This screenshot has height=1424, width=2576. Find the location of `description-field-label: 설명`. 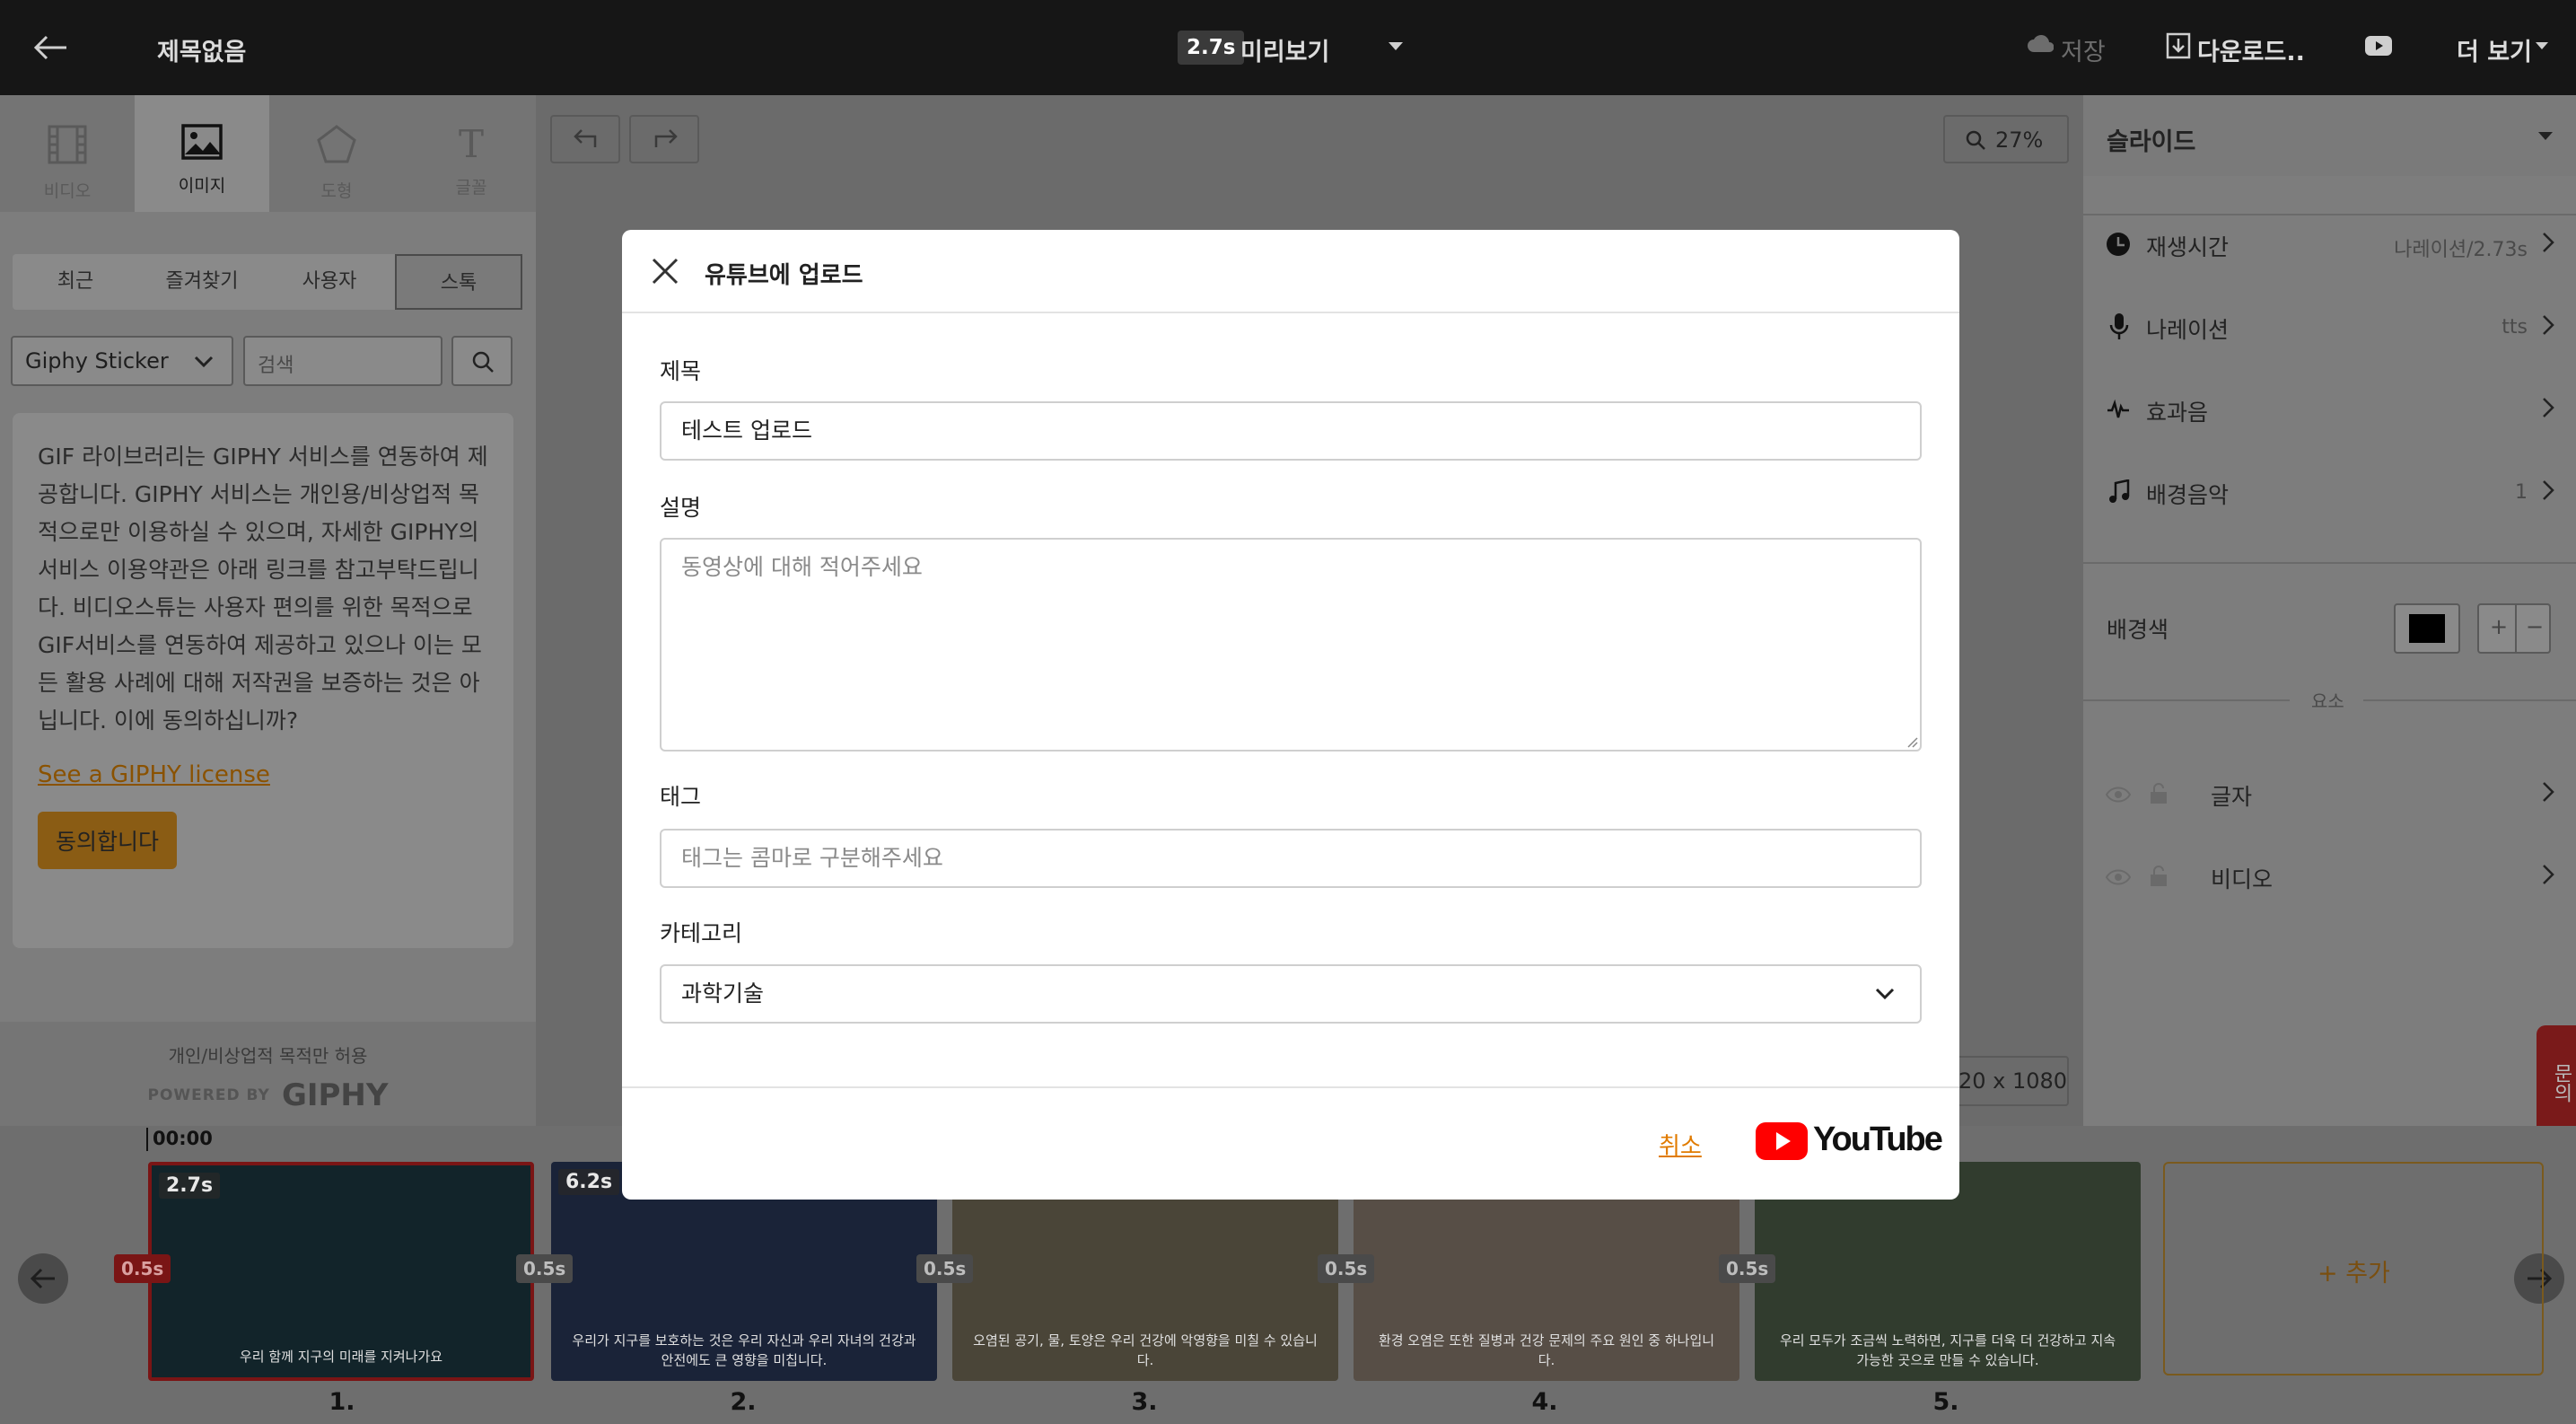

description-field-label: 설명 is located at coordinates (681, 508).